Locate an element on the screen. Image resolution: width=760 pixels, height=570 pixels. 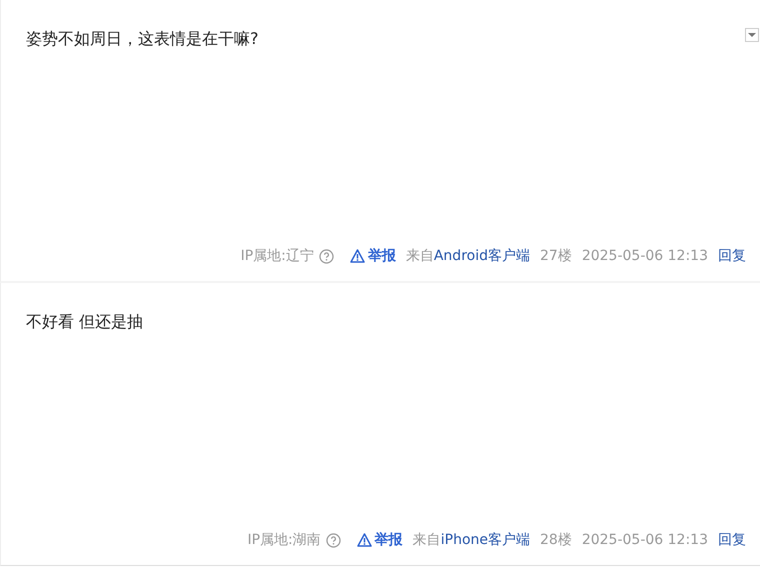
floor-number: 27楼 is located at coordinates (556, 256).